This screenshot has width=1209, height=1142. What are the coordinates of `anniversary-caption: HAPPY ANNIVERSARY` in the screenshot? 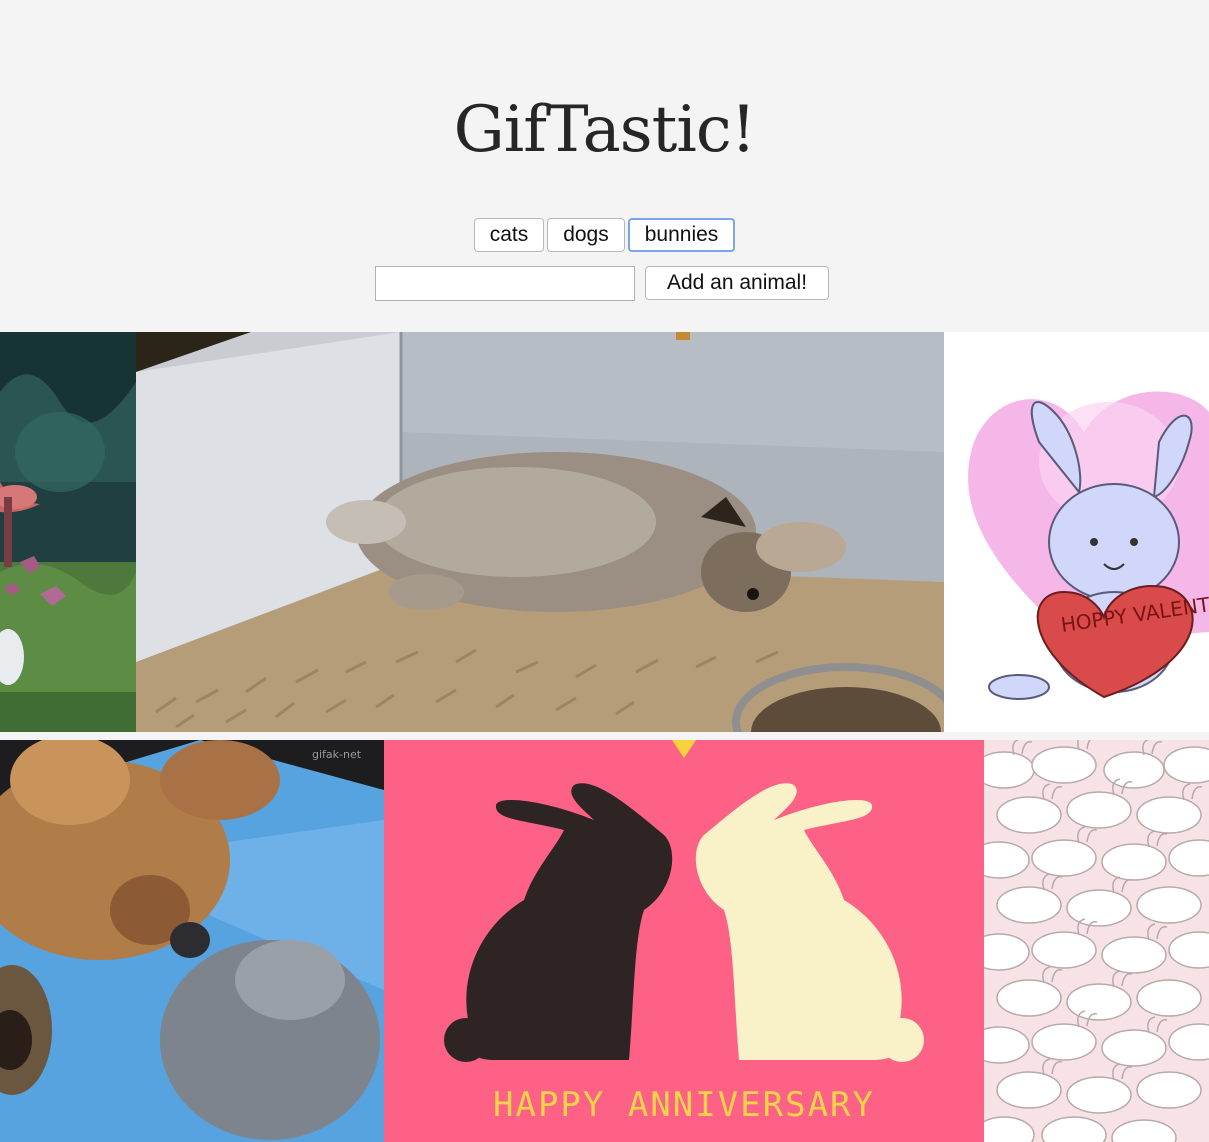 It's located at (684, 1105).